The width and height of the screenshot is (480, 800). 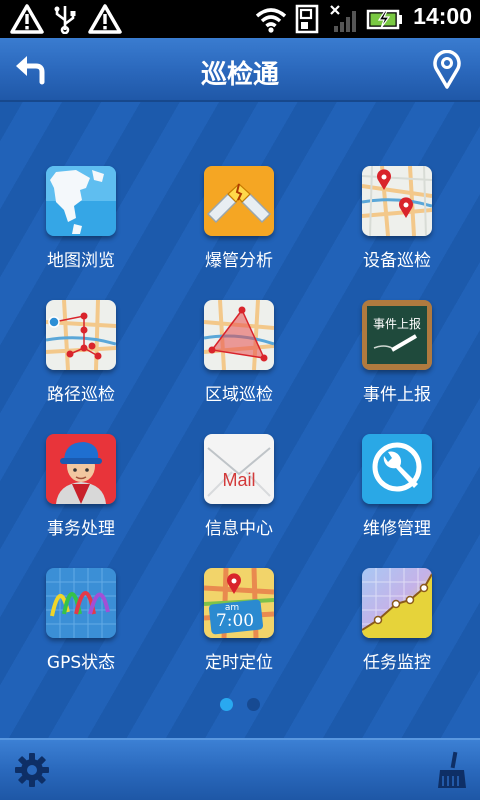 I want to click on clock-time-text: 7:00, so click(x=235, y=621).